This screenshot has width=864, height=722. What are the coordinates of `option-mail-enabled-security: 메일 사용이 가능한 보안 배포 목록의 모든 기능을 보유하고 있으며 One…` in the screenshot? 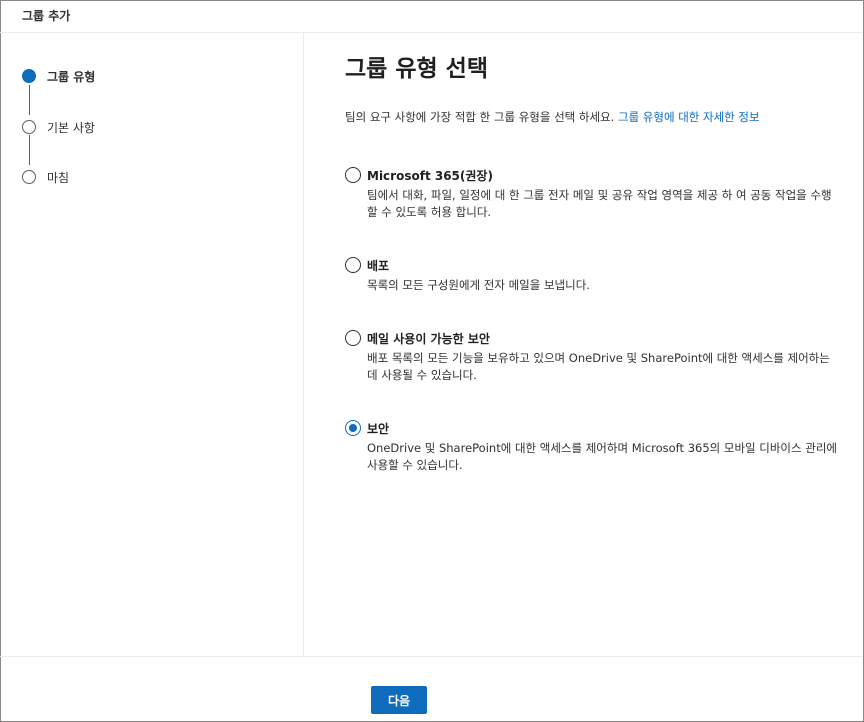 It's located at (595, 358).